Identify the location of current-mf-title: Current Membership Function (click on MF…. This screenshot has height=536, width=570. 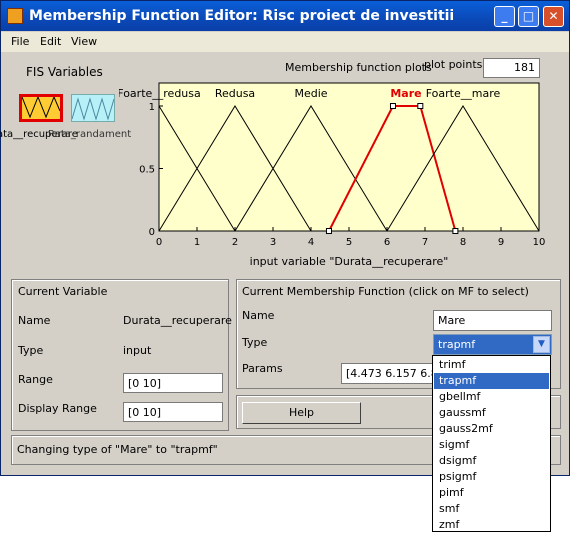
(385, 291).